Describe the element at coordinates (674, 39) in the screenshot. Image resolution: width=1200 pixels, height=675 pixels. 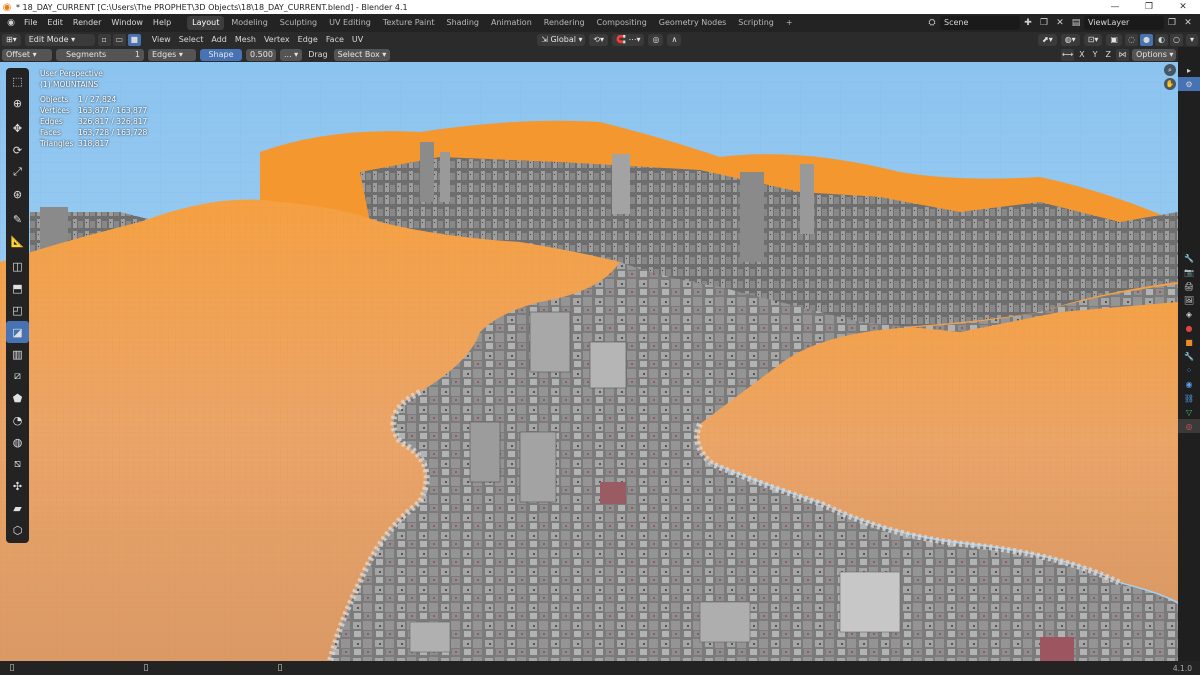
I see `falloff-icon: ∧` at that location.